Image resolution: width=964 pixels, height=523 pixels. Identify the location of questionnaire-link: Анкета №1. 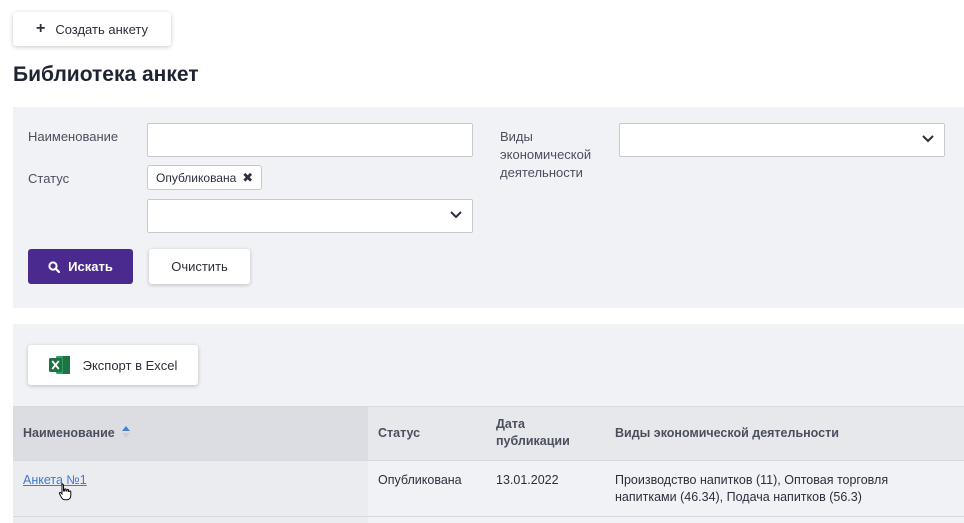
(55, 480).